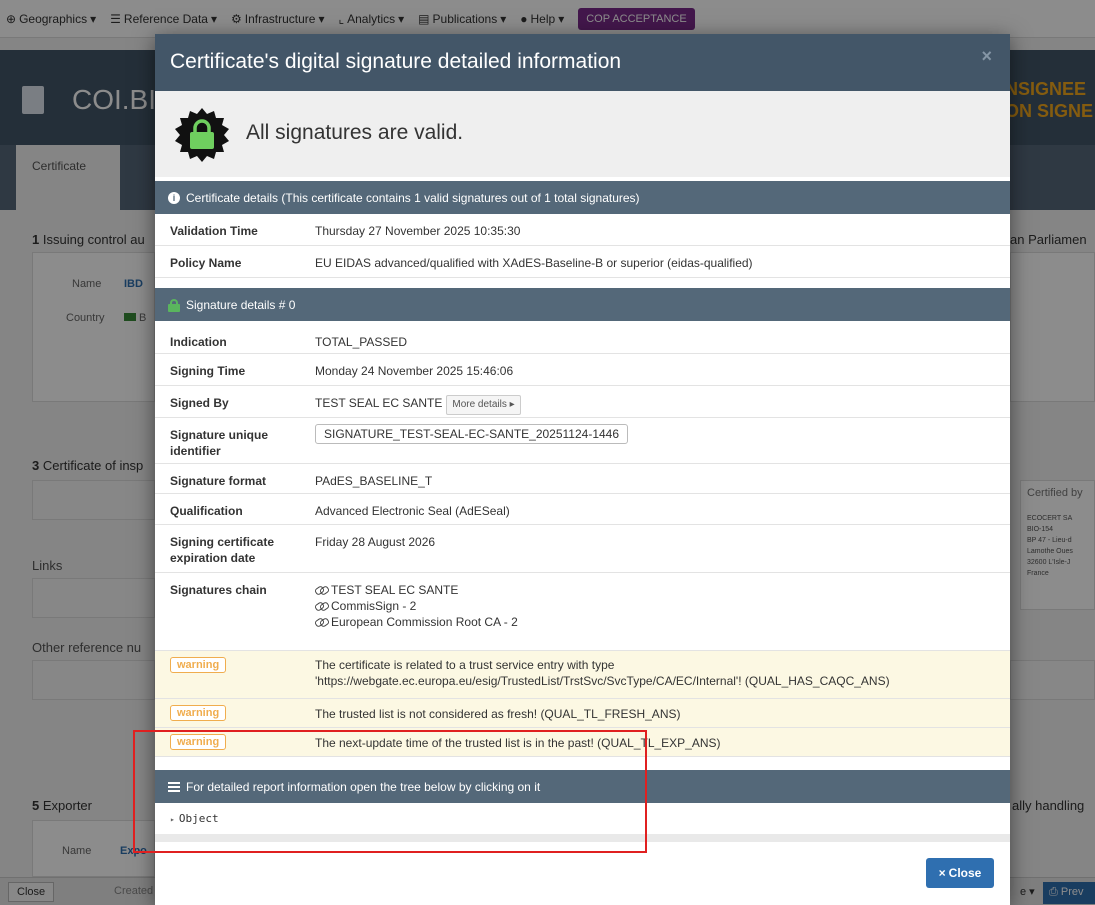  Describe the element at coordinates (582, 479) in the screenshot. I see `signature-format-row: Signature format PAdES_BASELINE_T` at that location.